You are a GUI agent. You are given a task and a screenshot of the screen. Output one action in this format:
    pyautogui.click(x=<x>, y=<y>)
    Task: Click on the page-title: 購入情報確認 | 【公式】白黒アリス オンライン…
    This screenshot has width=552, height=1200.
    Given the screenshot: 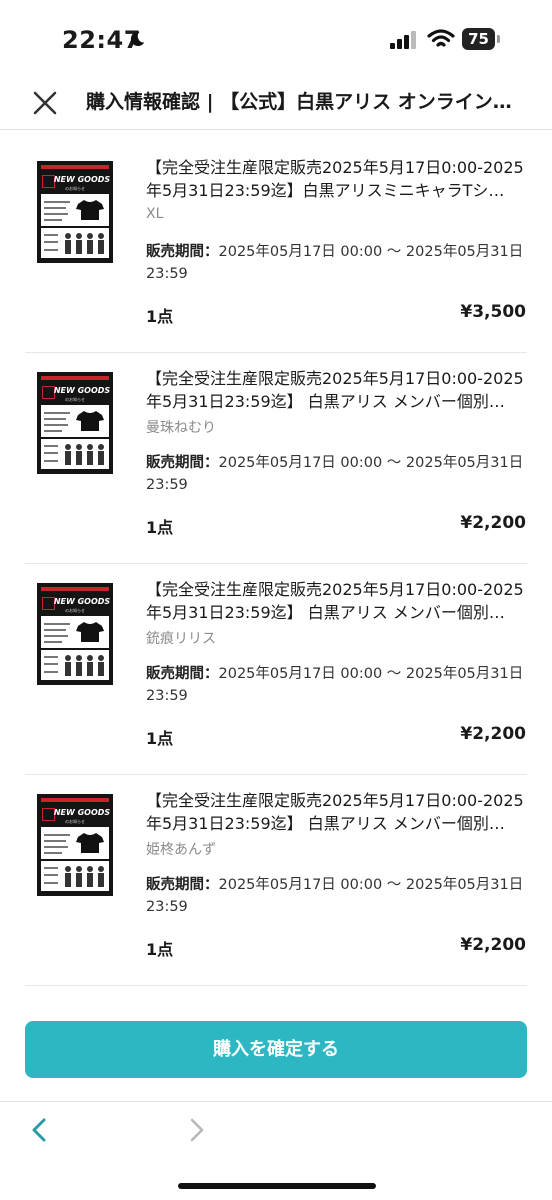 What is the action you would take?
    pyautogui.click(x=299, y=102)
    